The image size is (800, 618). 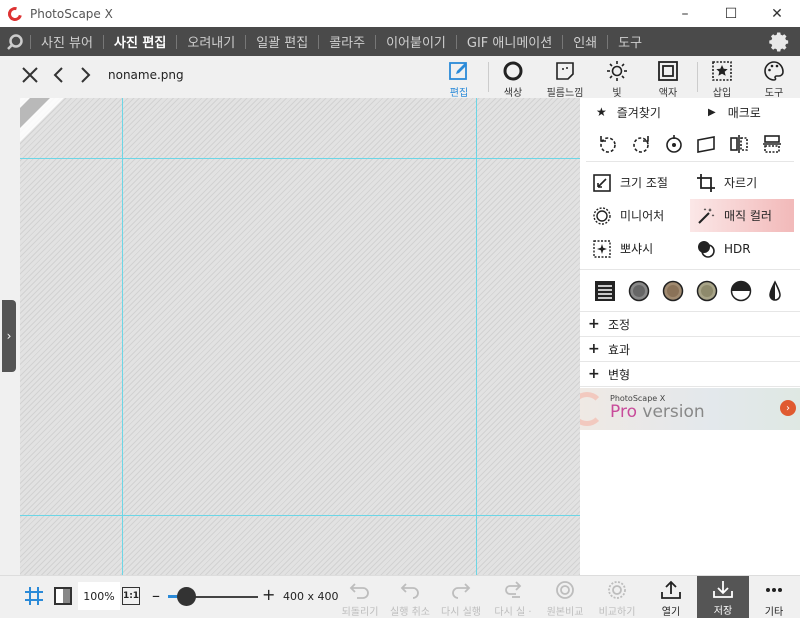 What do you see at coordinates (509, 41) in the screenshot?
I see `nav-gif: GIF 애니메이션` at bounding box center [509, 41].